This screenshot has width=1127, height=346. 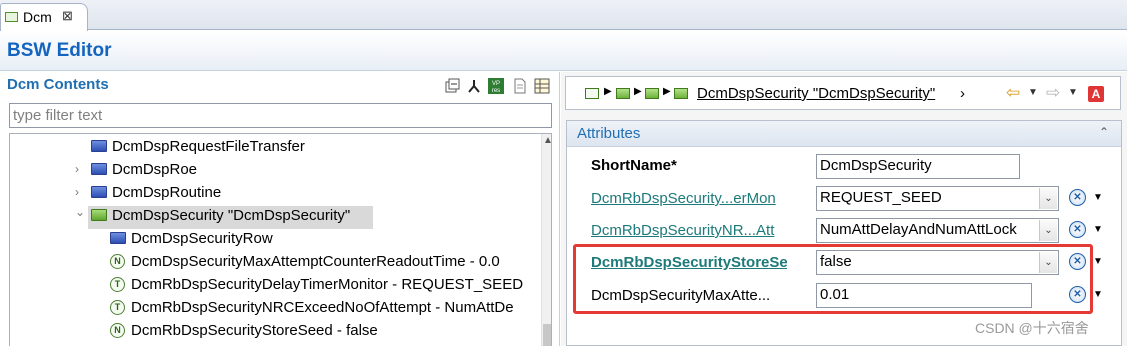 What do you see at coordinates (59, 50) in the screenshot?
I see `editor-title: BSW Editor` at bounding box center [59, 50].